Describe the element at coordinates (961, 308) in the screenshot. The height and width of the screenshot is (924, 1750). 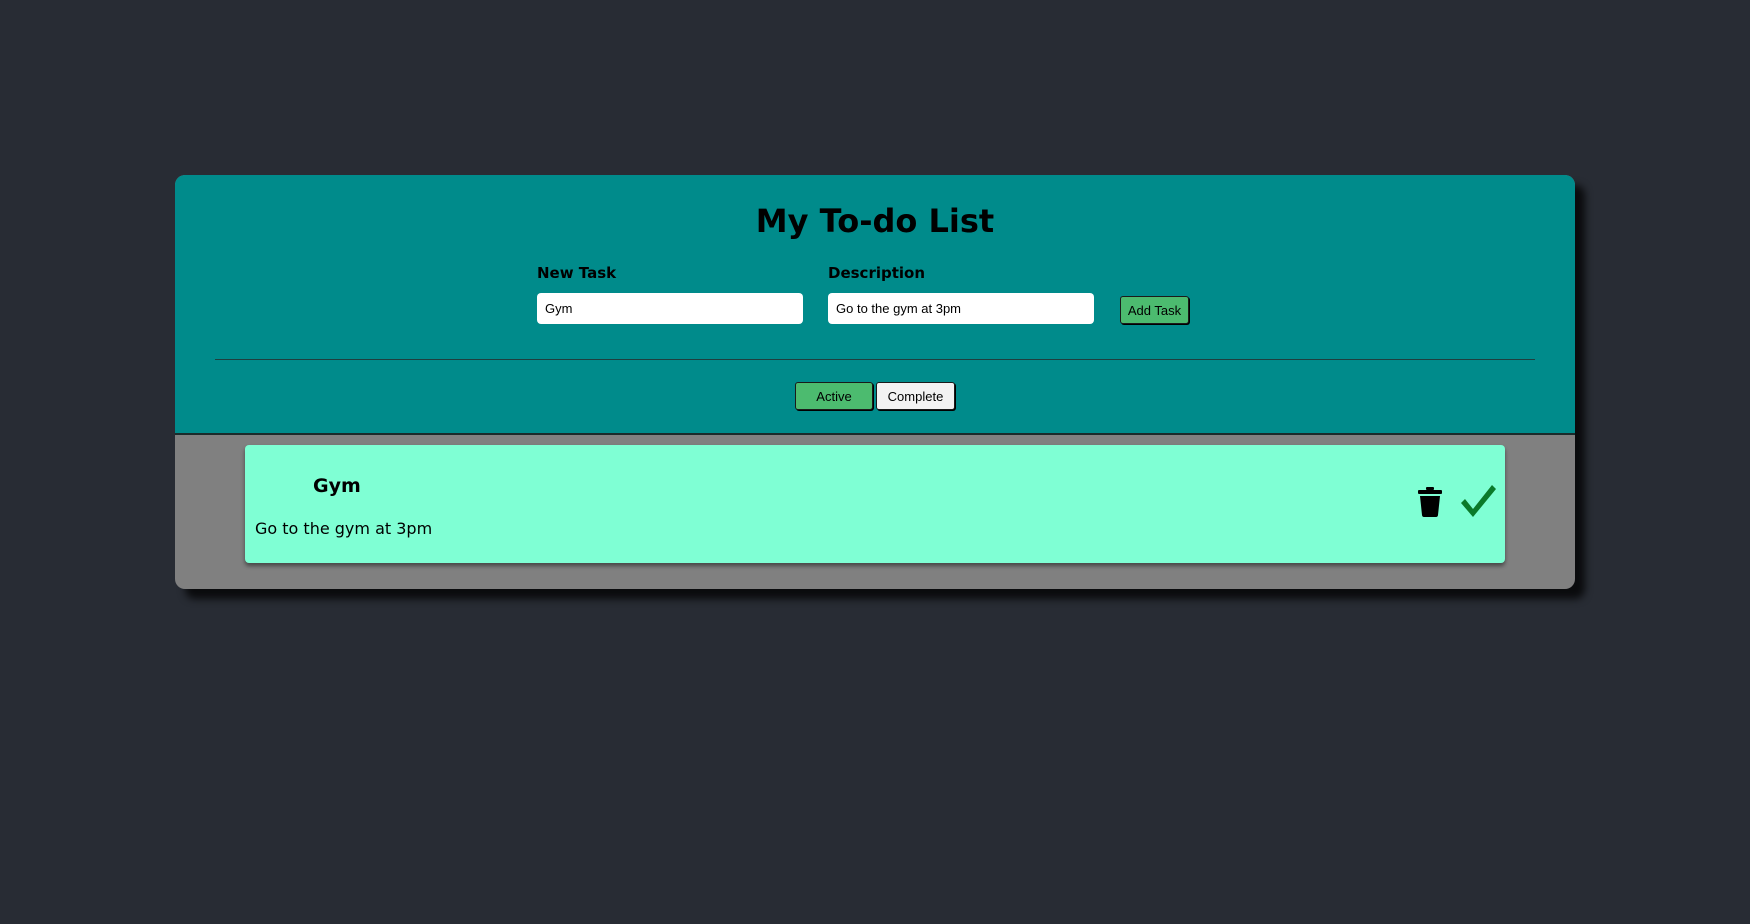
I see `description-input` at that location.